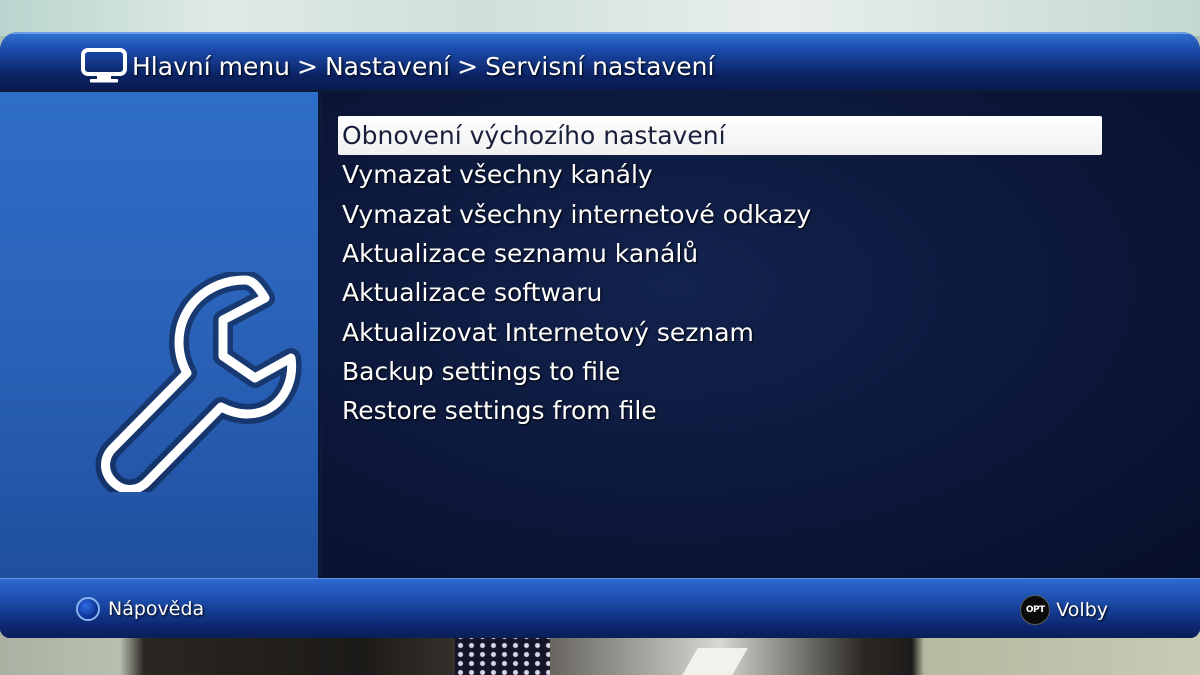 This screenshot has height=675, width=1200. Describe the element at coordinates (156, 609) in the screenshot. I see `help-label: Nápověda` at that location.